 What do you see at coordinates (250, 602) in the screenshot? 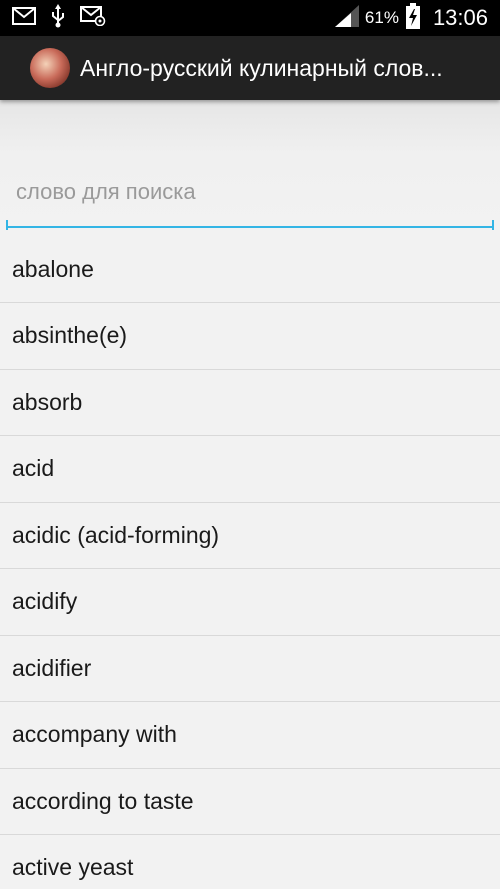
I see `list-item: acidify` at bounding box center [250, 602].